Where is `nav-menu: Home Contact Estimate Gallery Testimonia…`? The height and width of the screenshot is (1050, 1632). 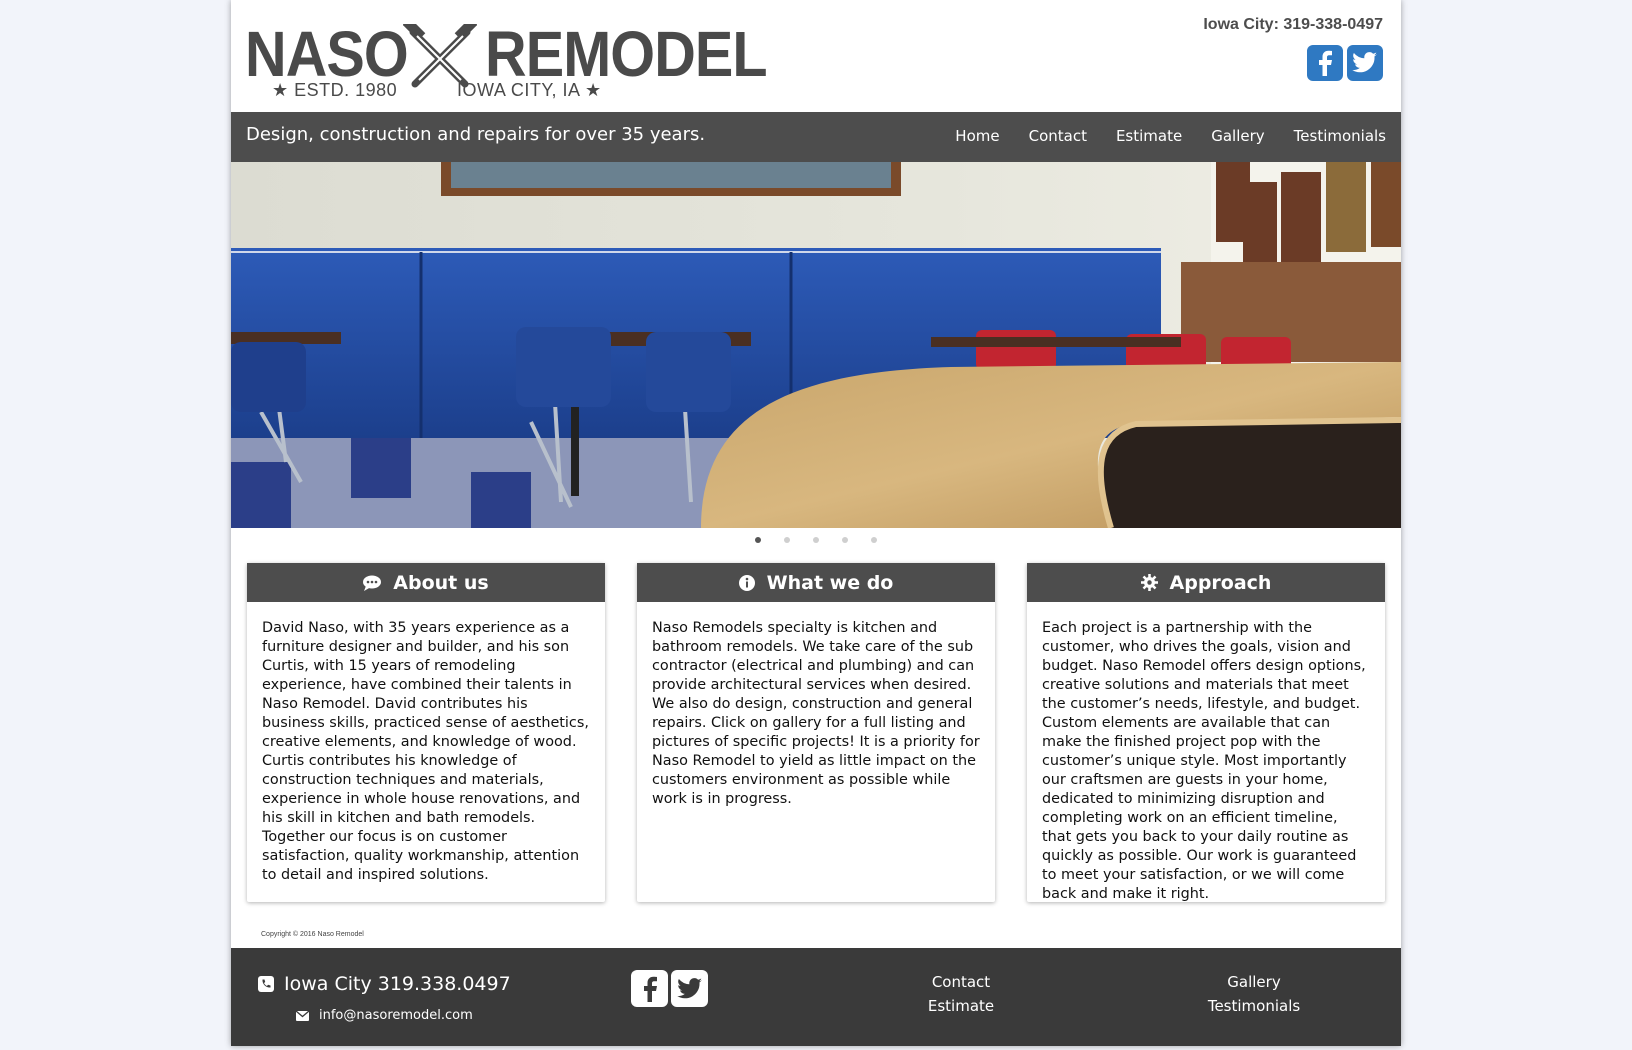
nav-menu: Home Contact Estimate Gallery Testimonia… is located at coordinates (1170, 136).